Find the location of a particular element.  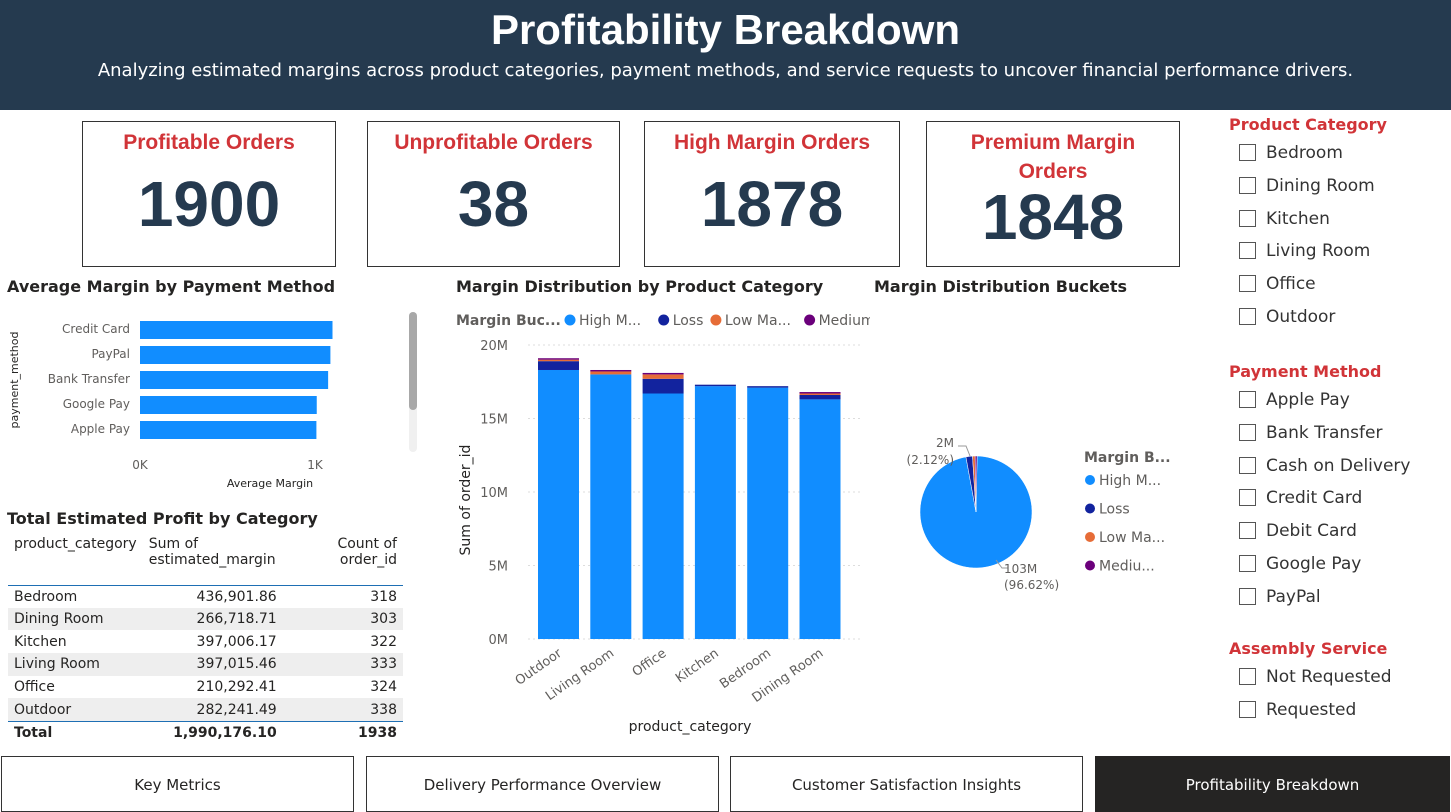

bar-segment-kitchen-high-m is located at coordinates (715, 512).